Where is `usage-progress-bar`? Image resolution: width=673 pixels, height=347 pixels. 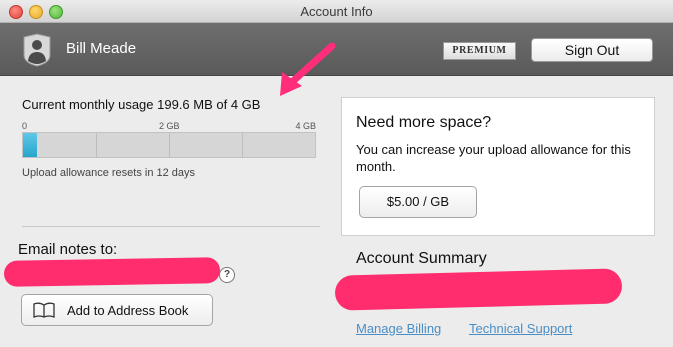
usage-progress-bar is located at coordinates (169, 145).